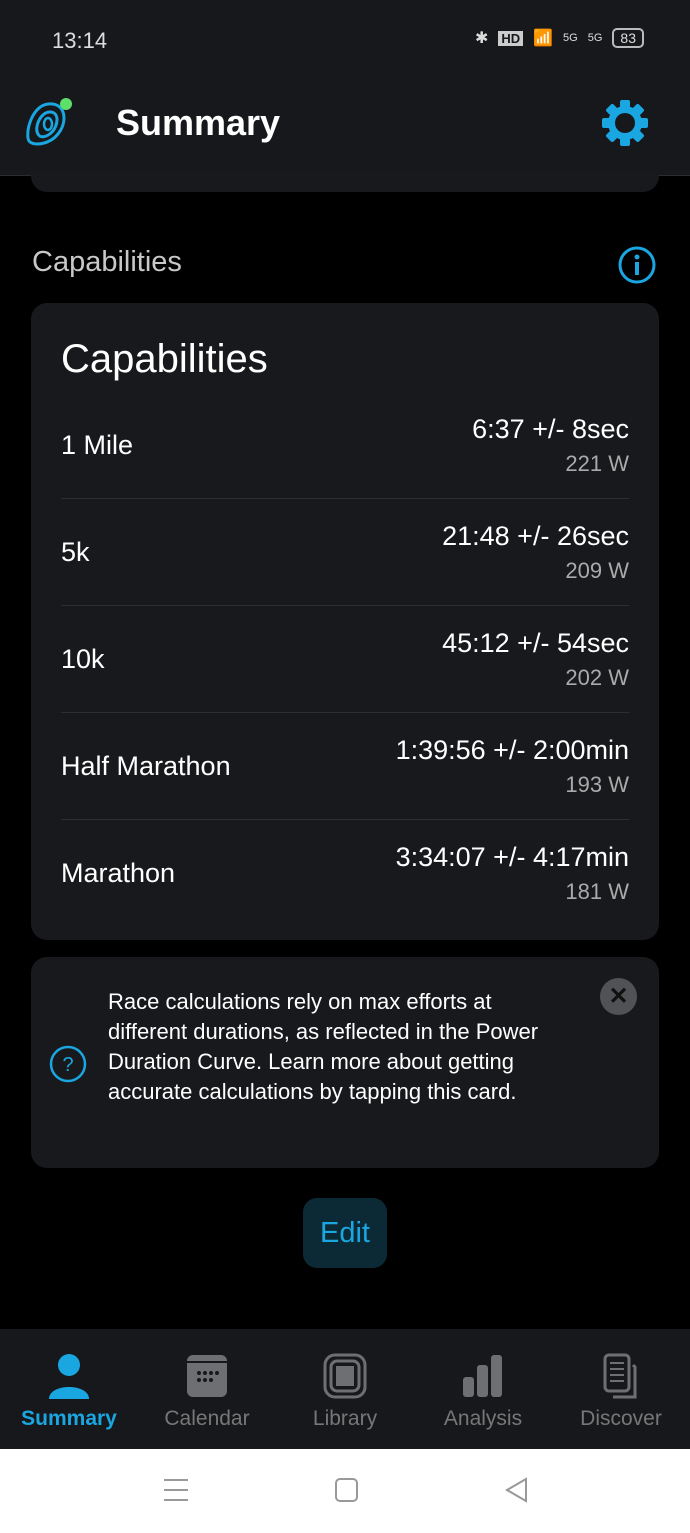 This screenshot has height=1533, width=690. Describe the element at coordinates (83, 658) in the screenshot. I see `distance-label: 10k` at that location.